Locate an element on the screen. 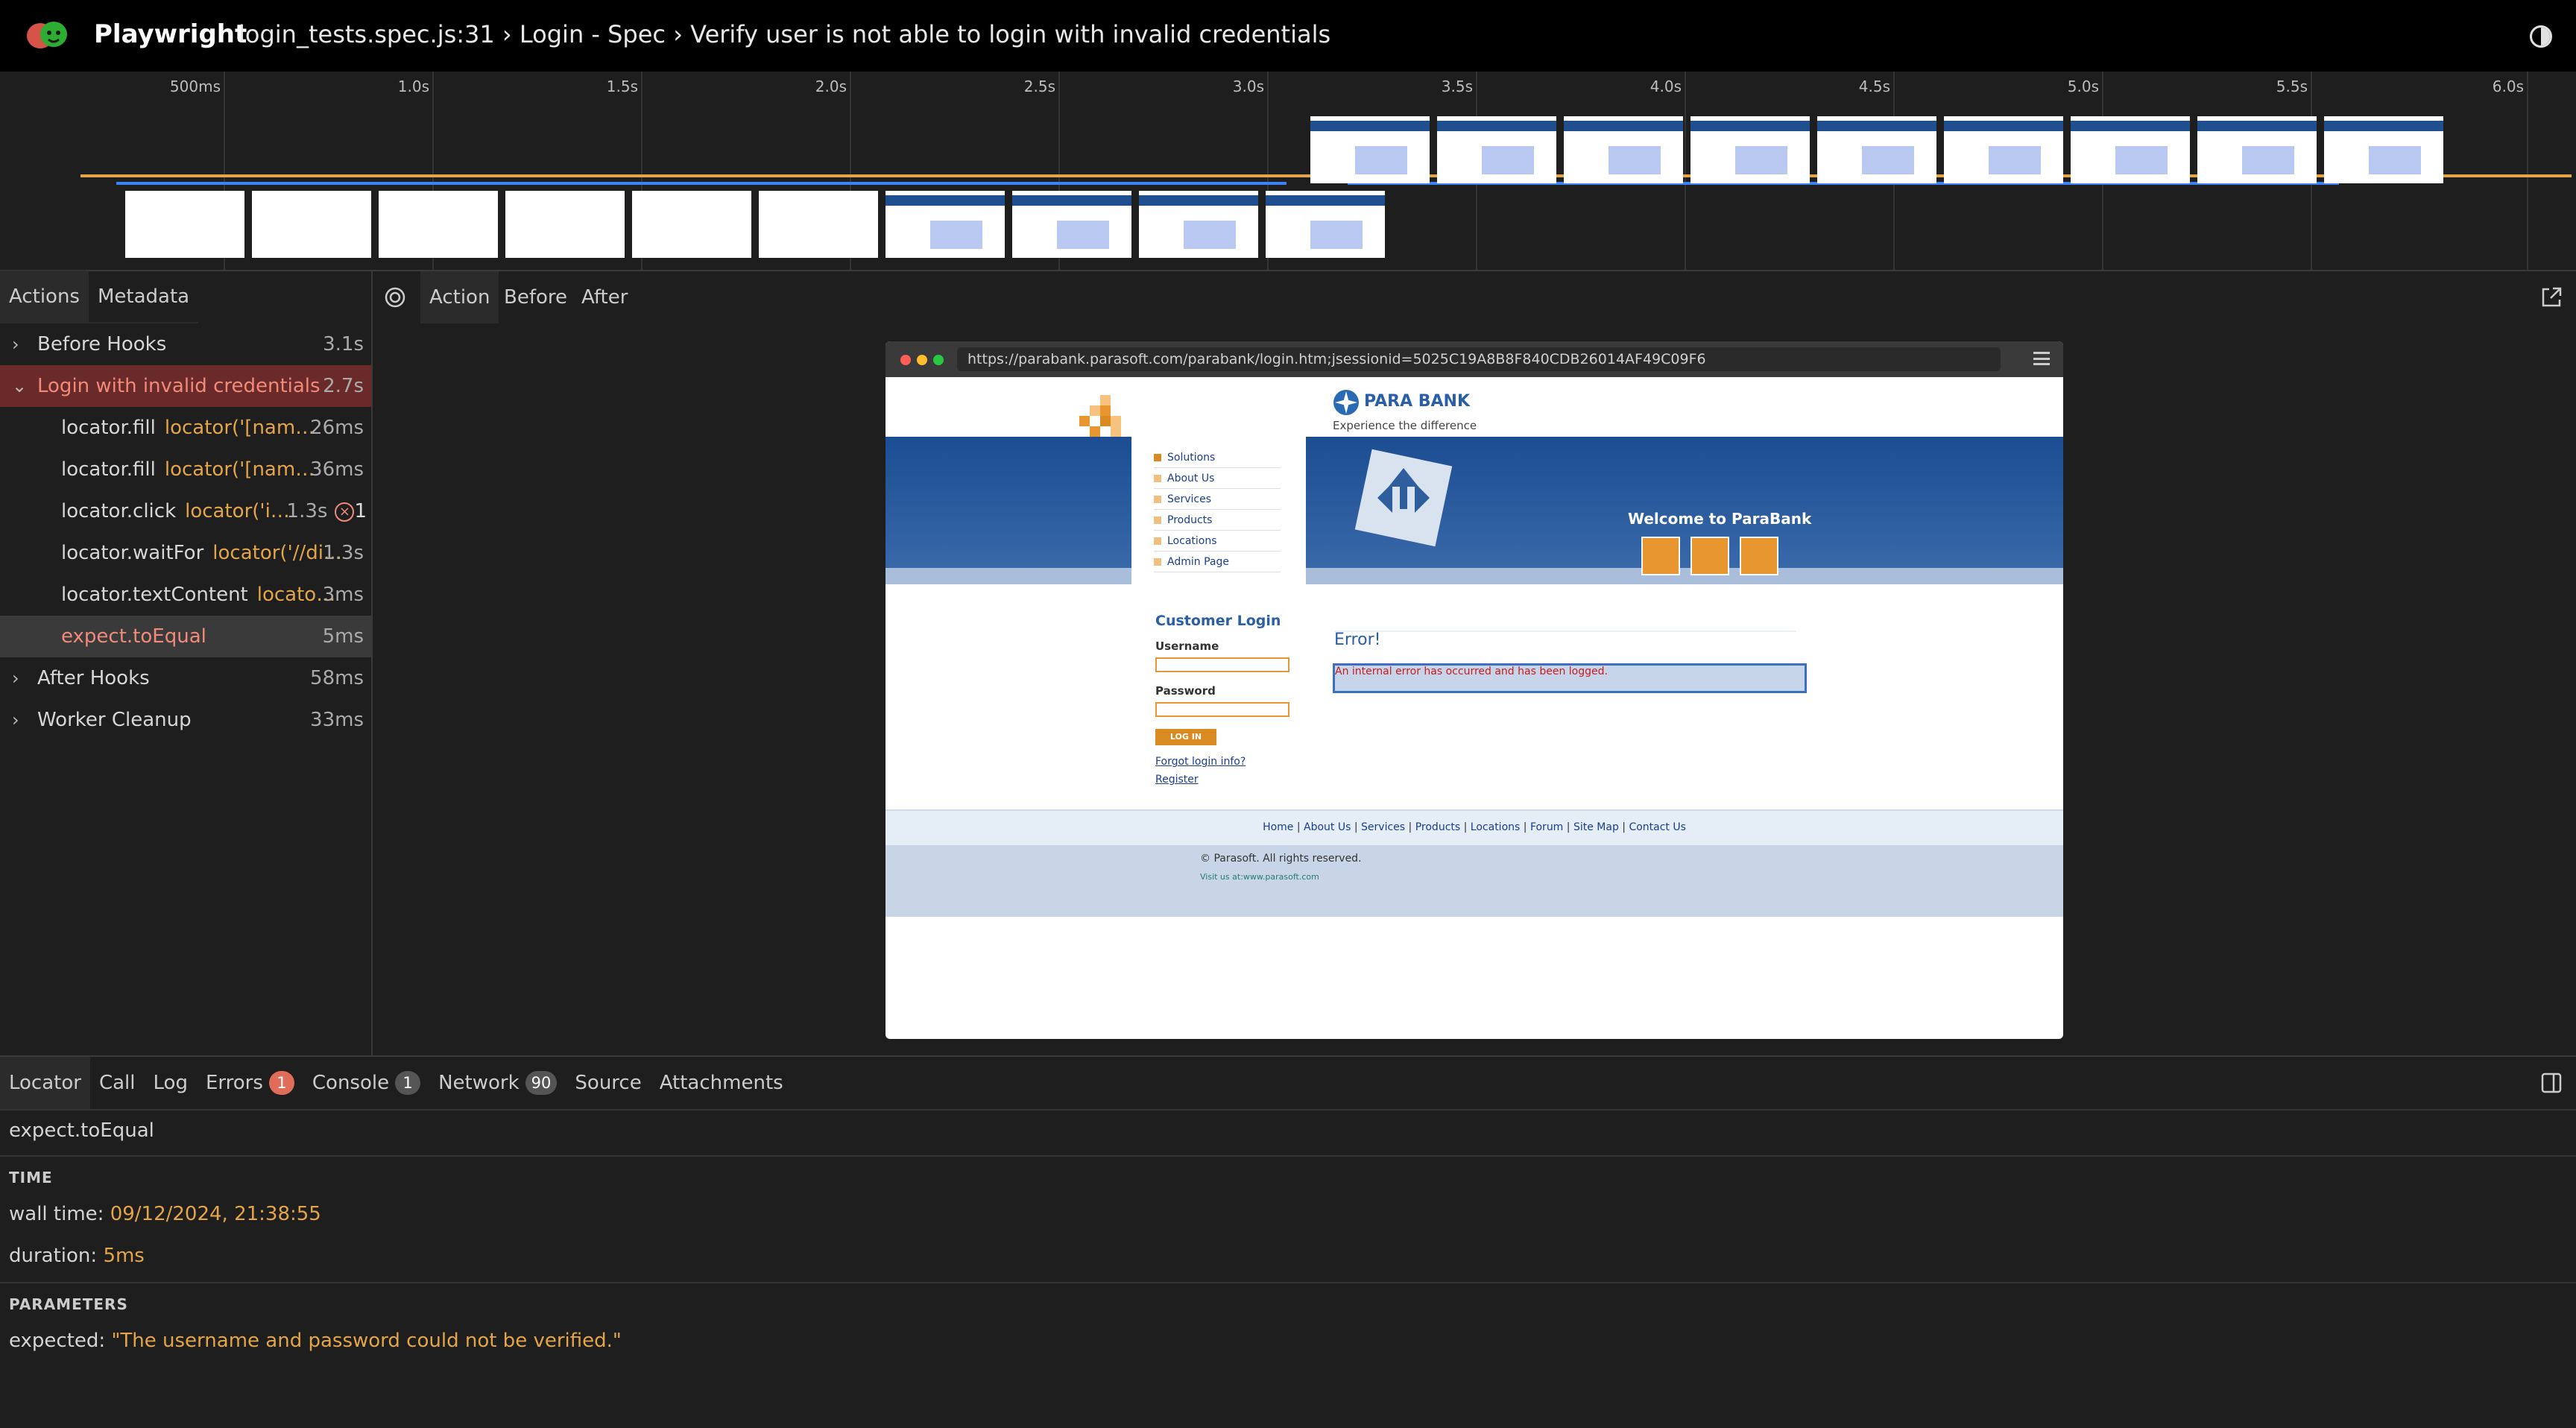 The height and width of the screenshot is (1428, 2576). register-link: Register is located at coordinates (1177, 780).